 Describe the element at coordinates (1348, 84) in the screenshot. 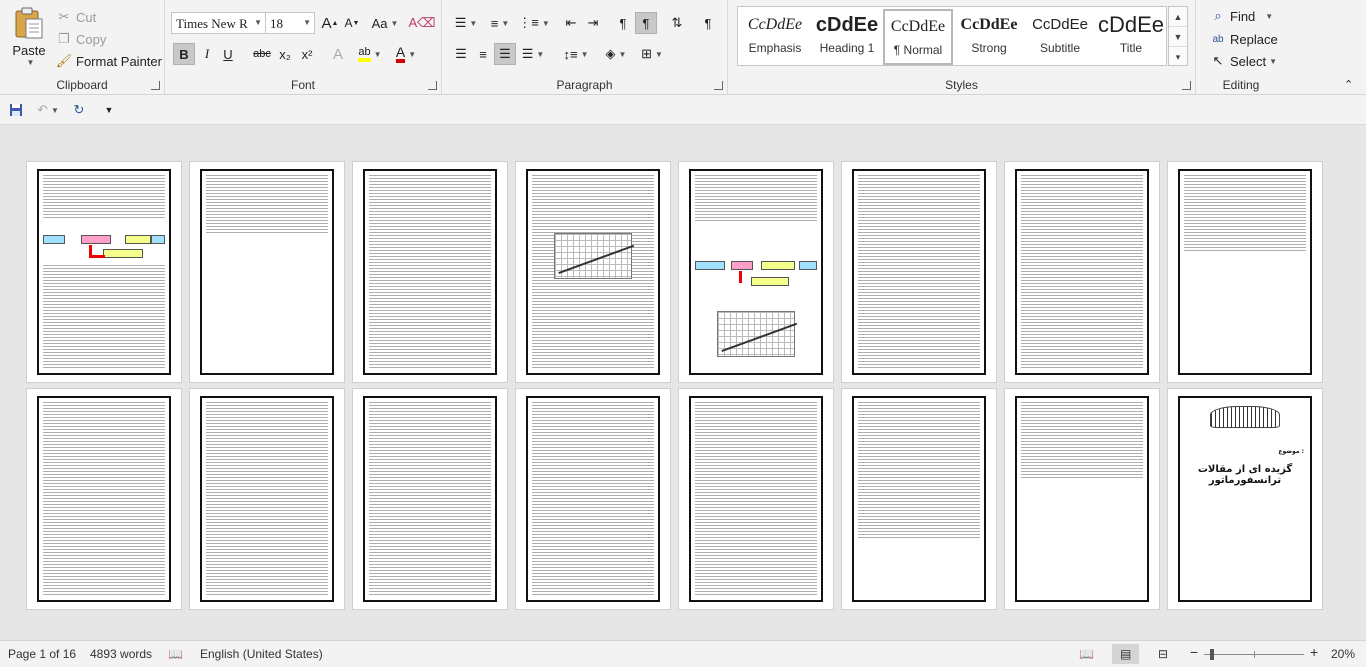

I see `collapse-ribbon-button: ⌃` at that location.